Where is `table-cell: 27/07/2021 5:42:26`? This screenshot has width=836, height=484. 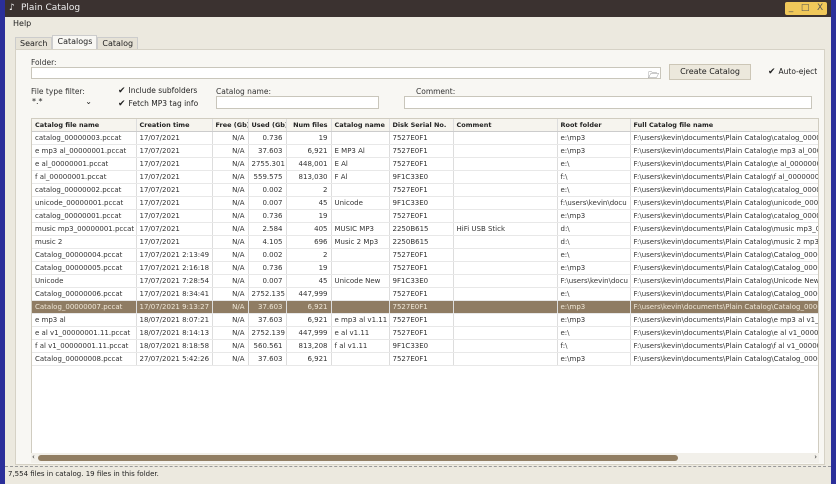
table-cell: 27/07/2021 5:42:26 is located at coordinates (174, 359).